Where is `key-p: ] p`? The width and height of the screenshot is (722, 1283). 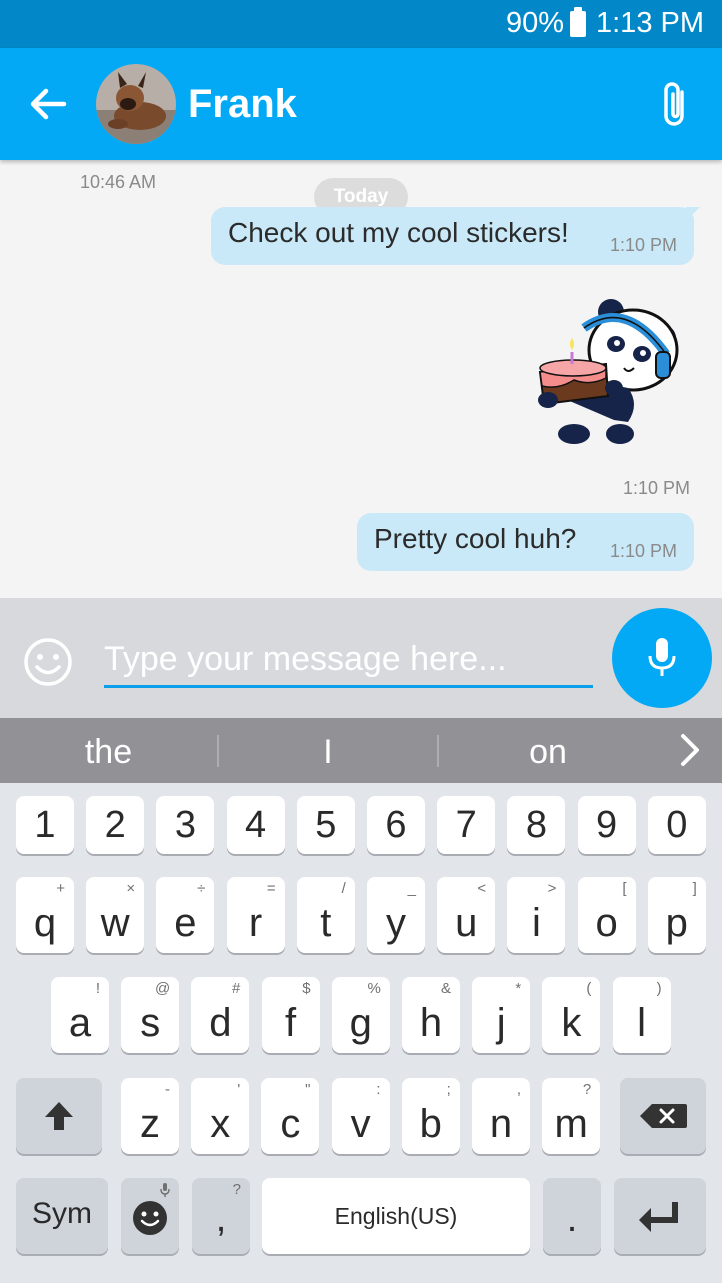
key-p: ] p is located at coordinates (676, 915).